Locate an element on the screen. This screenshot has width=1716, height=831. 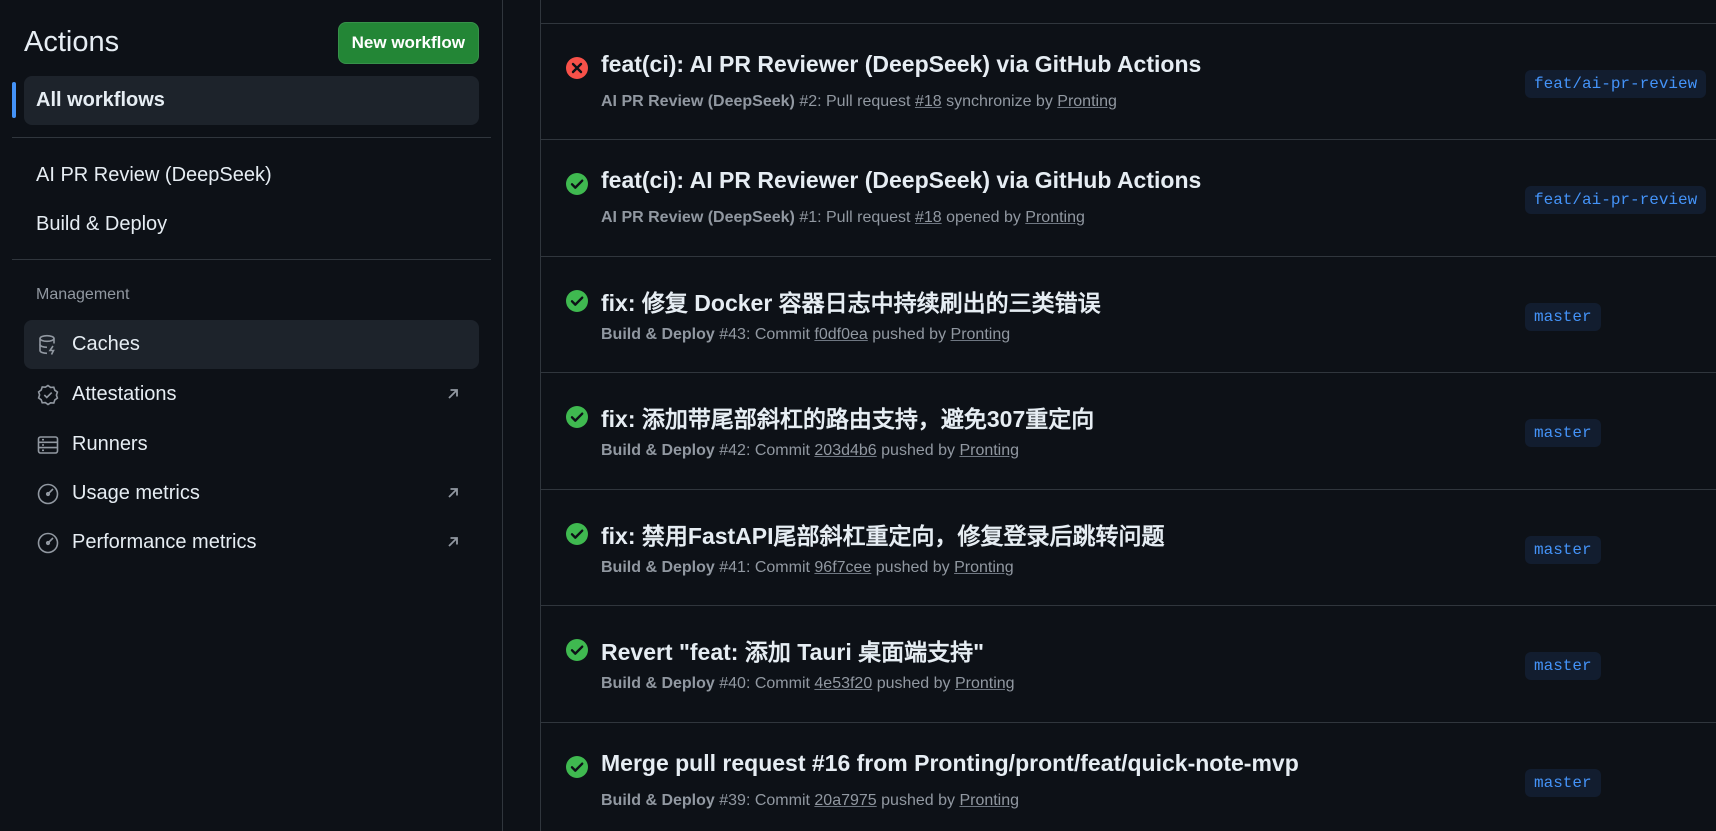
sidebar-item-performance-metrics: Performance metrics is located at coordinates (251, 542).